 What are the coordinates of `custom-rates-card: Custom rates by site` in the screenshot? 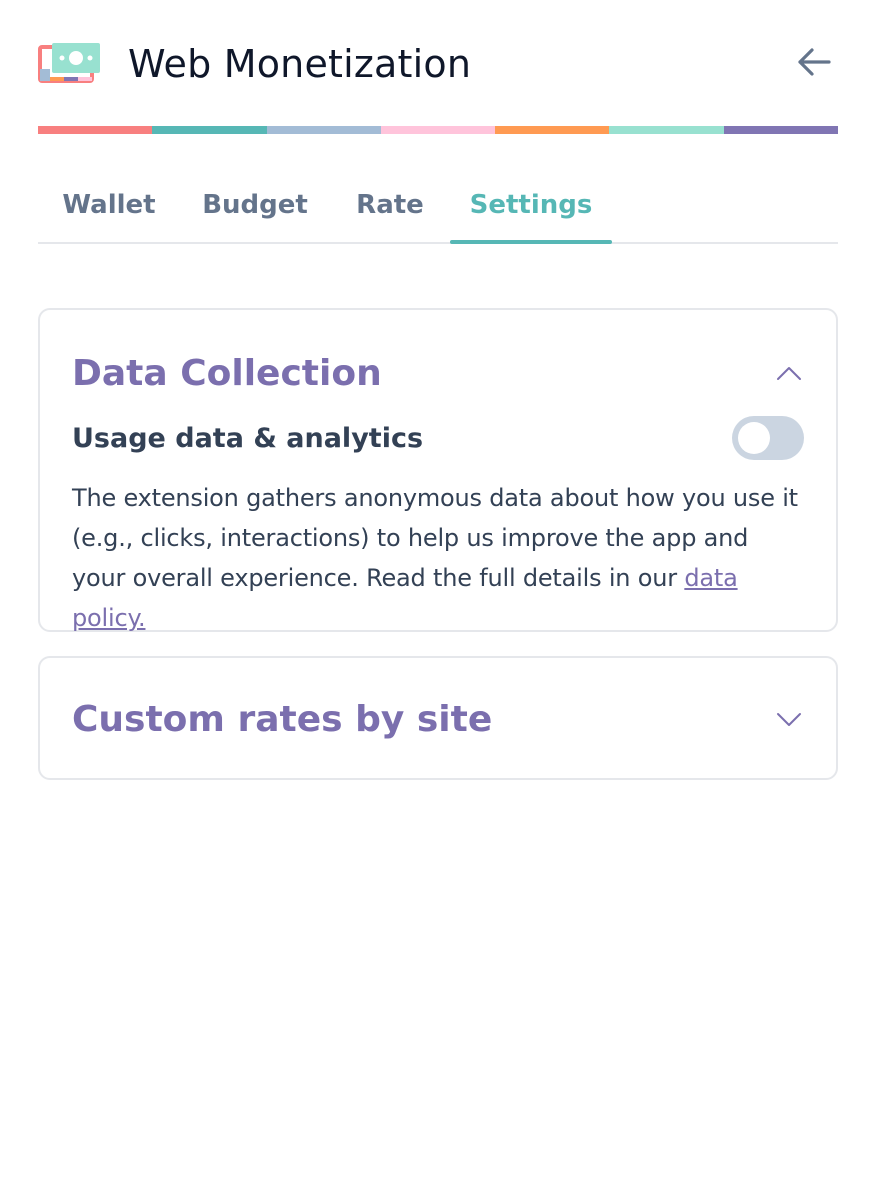 It's located at (438, 718).